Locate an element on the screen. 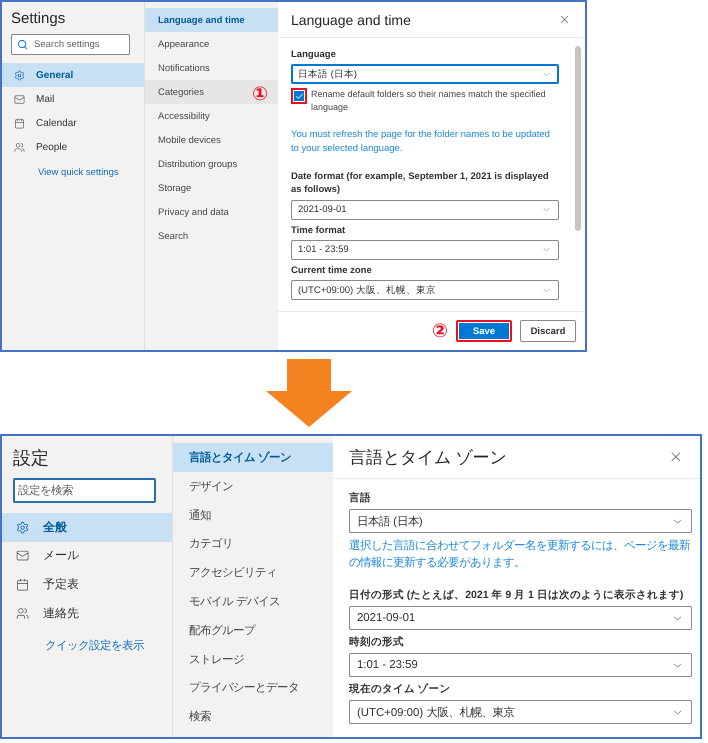  category-item: デザイン is located at coordinates (253, 486).